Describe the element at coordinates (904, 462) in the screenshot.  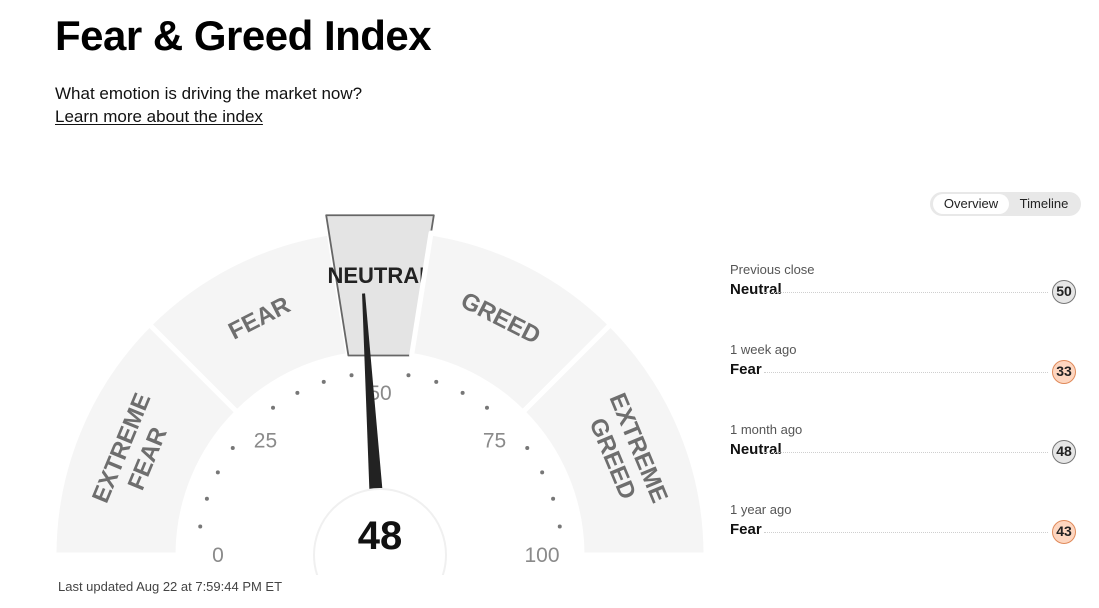
I see `history-item-1-month-ago: 1 month ago Neutral 48` at that location.